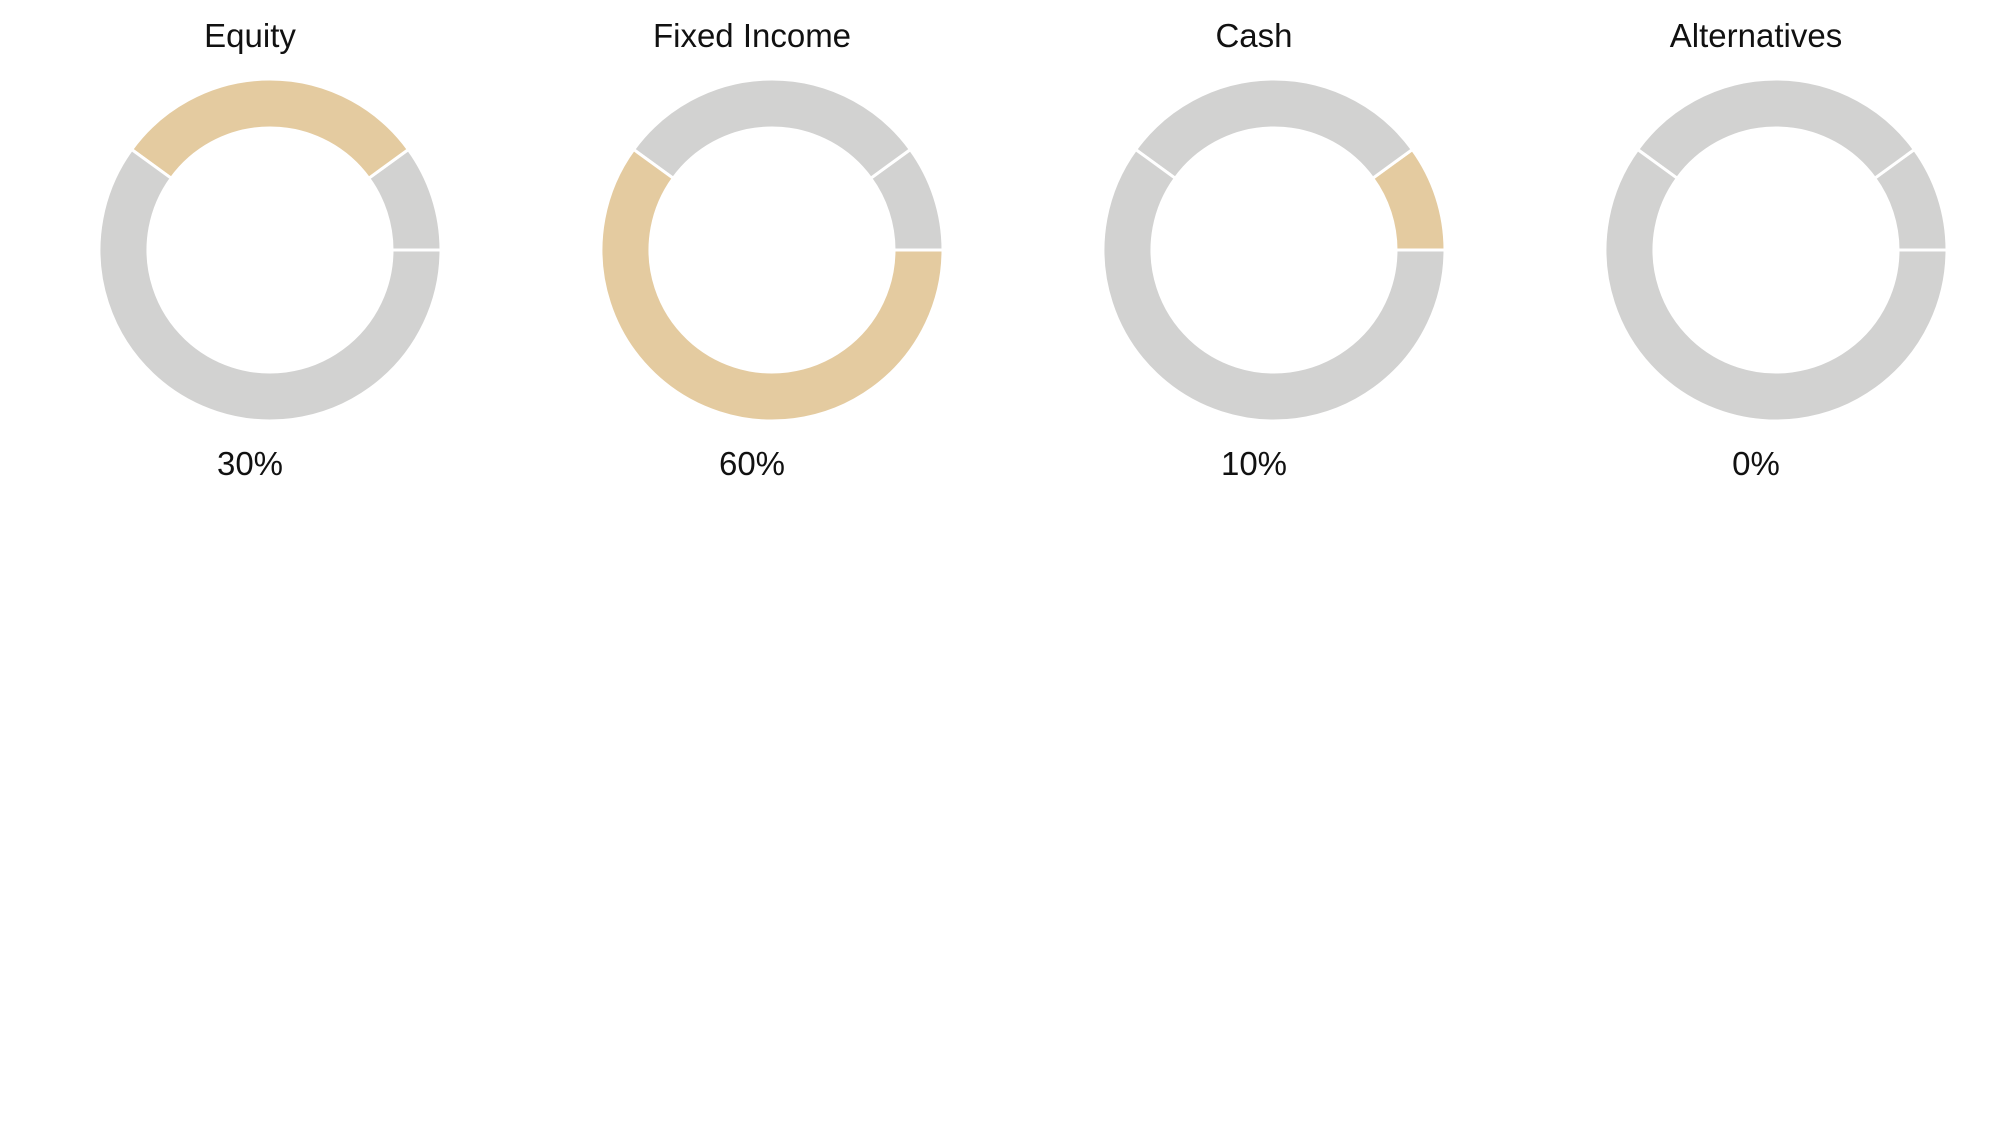 Image resolution: width=2000 pixels, height=1125 pixels. Describe the element at coordinates (752, 35) in the screenshot. I see `donut-title: Fixed Income` at that location.